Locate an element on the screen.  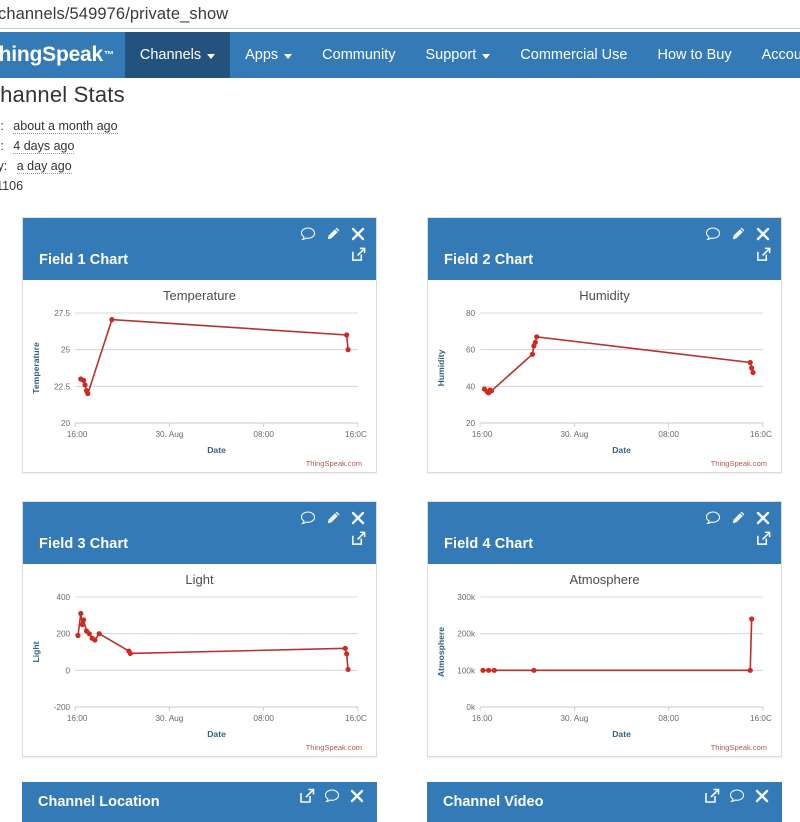
svg-text: Atmosphere is located at coordinates (441, 652).